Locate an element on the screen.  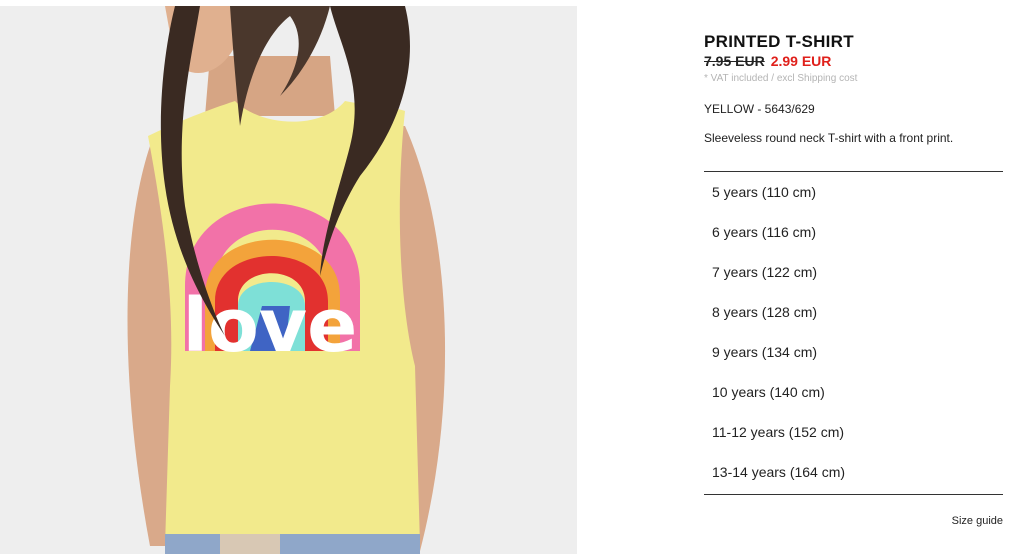
size-option: 13-14 years (164 cm) is located at coordinates (853, 472).